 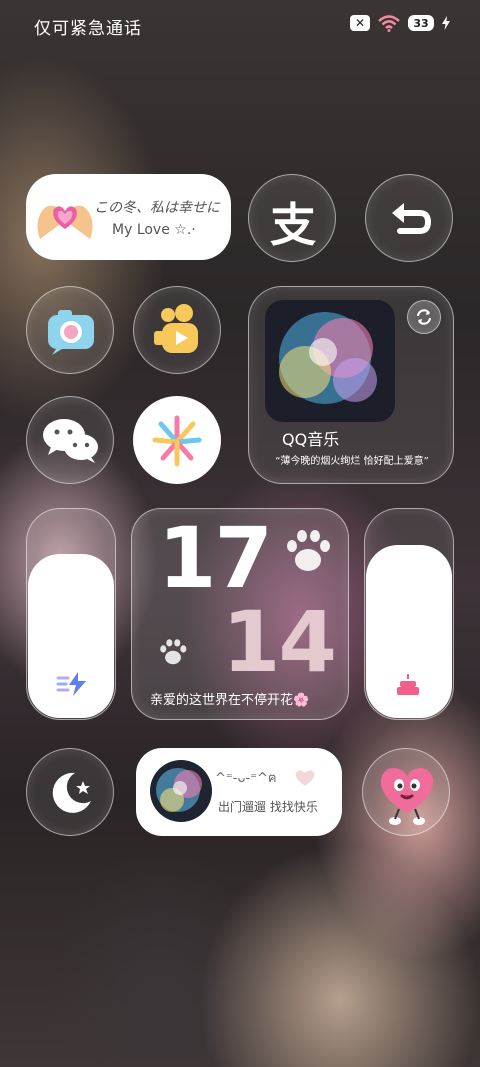 I want to click on wifi-icon, so click(x=389, y=23).